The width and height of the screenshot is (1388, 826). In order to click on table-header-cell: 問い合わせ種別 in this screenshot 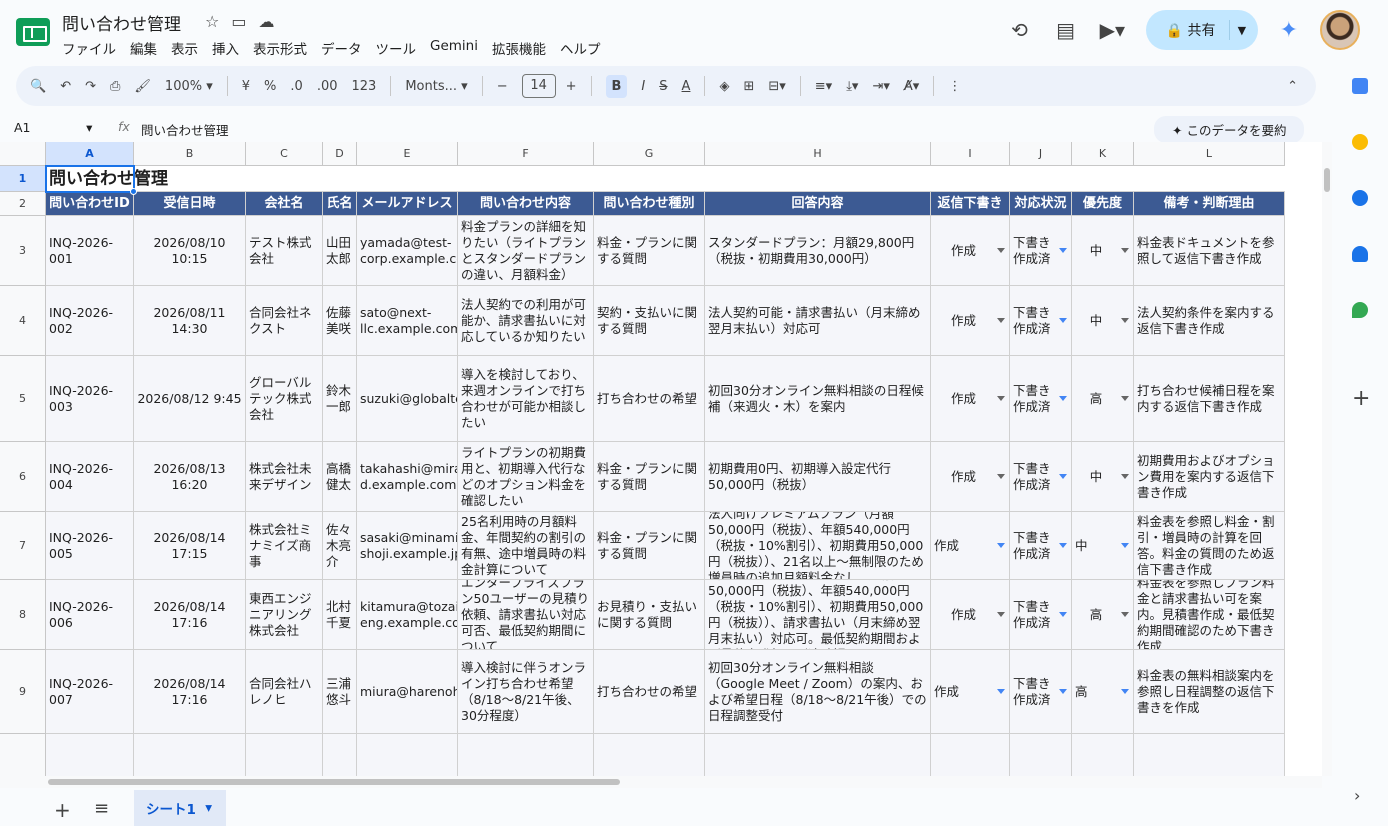, I will do `click(649, 204)`.